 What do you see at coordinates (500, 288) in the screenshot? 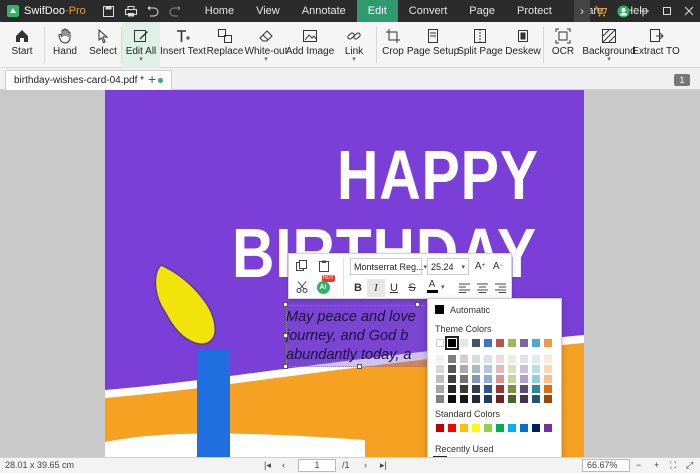
I see `align-right-icon` at bounding box center [500, 288].